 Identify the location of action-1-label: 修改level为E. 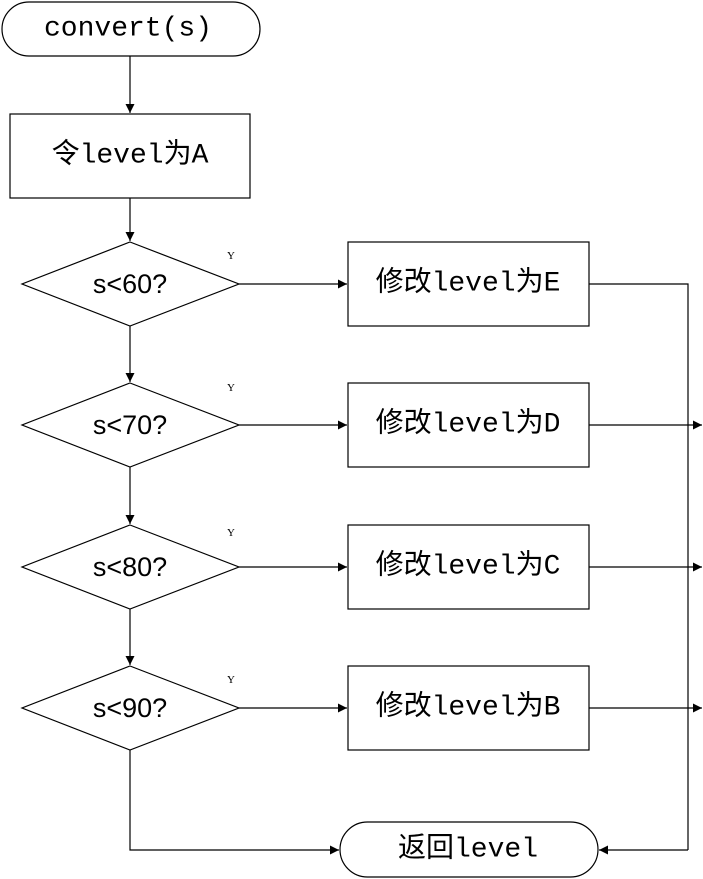
(468, 283).